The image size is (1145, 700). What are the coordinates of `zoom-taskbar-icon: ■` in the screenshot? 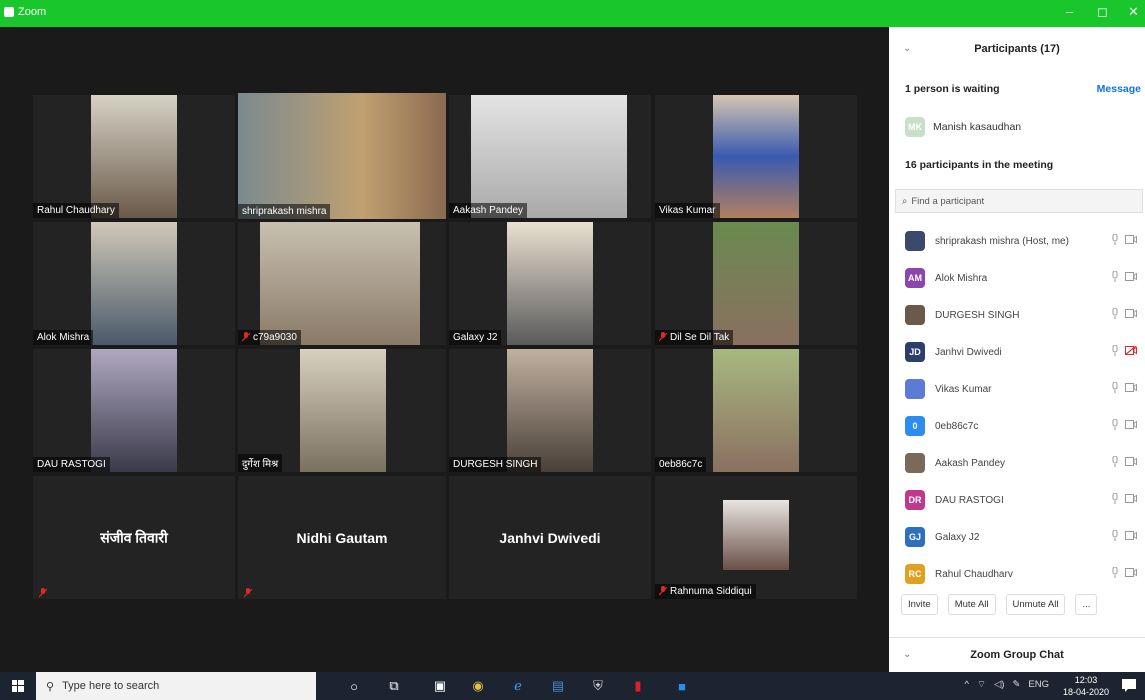 It's located at (682, 686).